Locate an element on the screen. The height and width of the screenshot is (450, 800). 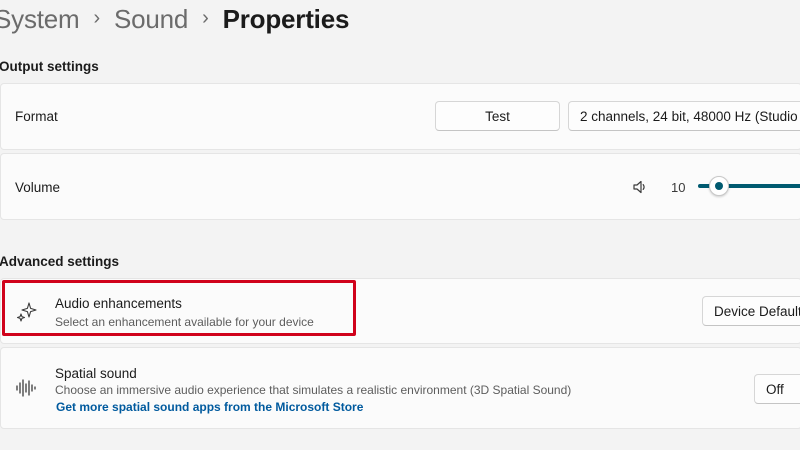
spatial-sound-dropdown: Off is located at coordinates (777, 389).